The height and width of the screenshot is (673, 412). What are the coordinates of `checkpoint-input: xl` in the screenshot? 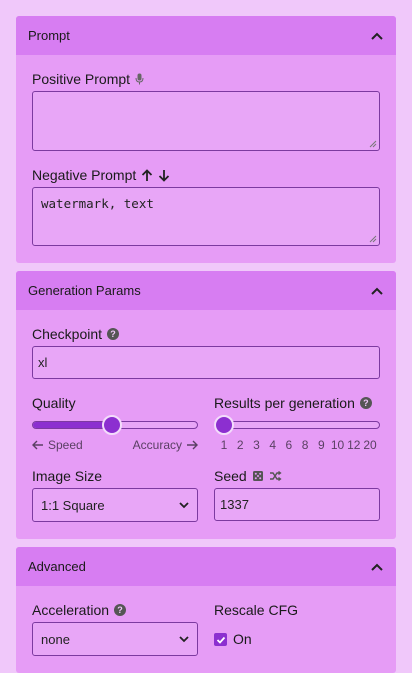 It's located at (206, 362).